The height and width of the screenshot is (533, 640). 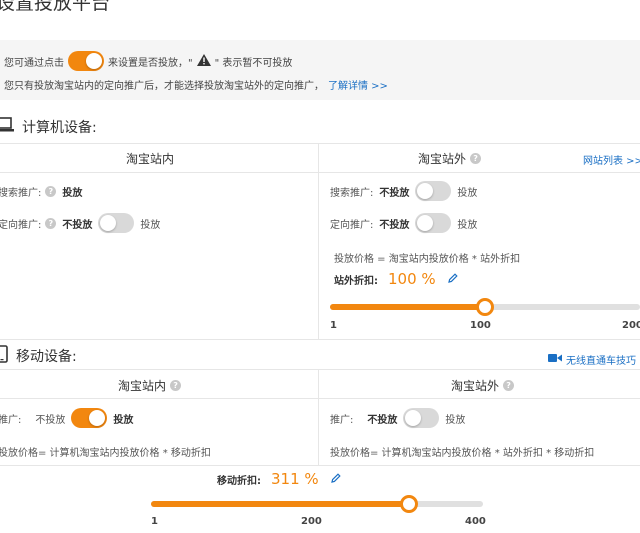 I want to click on mobile-inside-formula: 投放价格= 计算机淘宝站内投放价格 * 移动折扣, so click(x=105, y=453).